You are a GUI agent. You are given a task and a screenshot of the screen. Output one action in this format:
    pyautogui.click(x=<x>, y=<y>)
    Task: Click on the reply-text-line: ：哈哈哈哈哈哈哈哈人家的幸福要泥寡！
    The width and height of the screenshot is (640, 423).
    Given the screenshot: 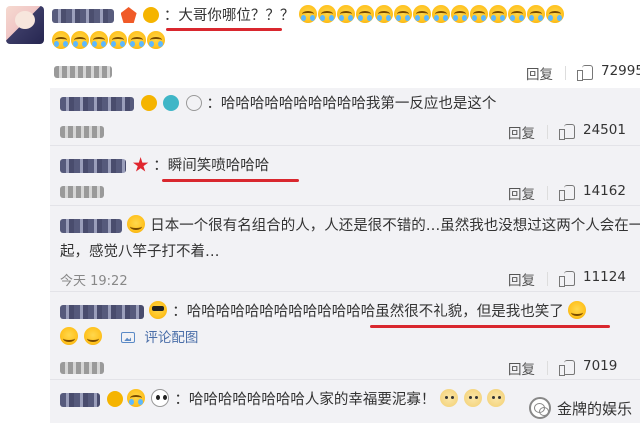 What is the action you would take?
    pyautogui.click(x=283, y=400)
    